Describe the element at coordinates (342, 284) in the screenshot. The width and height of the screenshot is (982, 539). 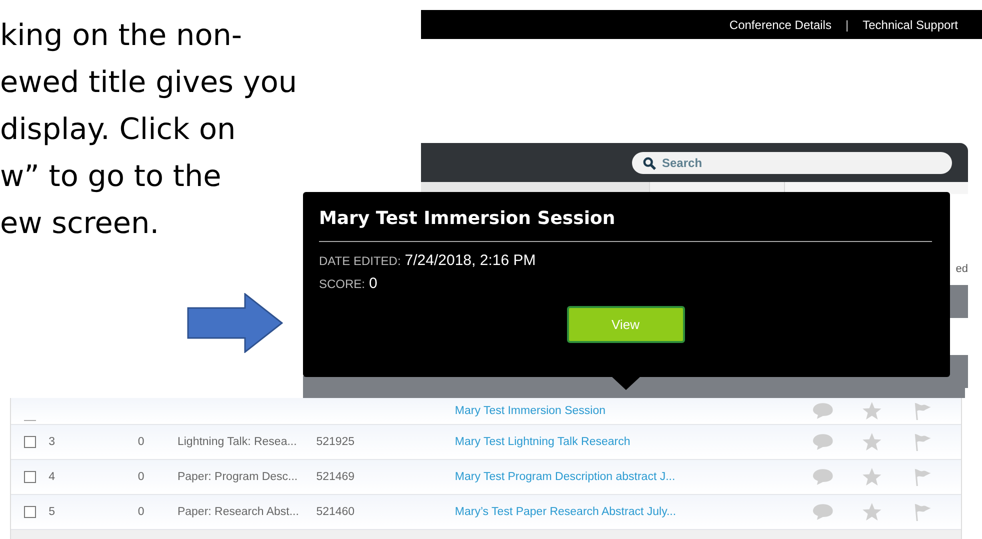
I see `field-label: SCORE:` at that location.